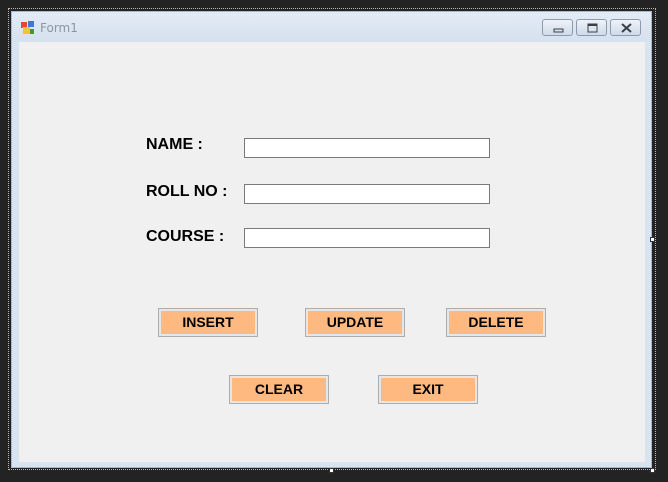 Image resolution: width=668 pixels, height=482 pixels. I want to click on name-input, so click(367, 148).